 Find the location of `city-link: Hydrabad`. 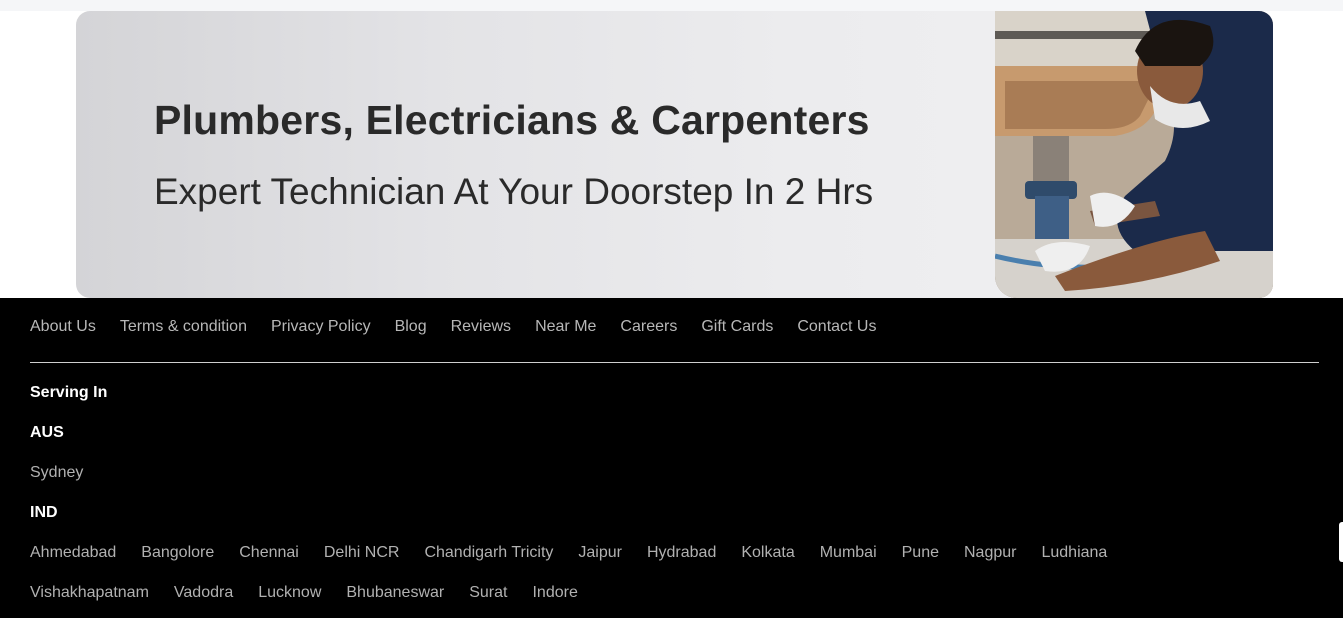

city-link: Hydrabad is located at coordinates (681, 553).